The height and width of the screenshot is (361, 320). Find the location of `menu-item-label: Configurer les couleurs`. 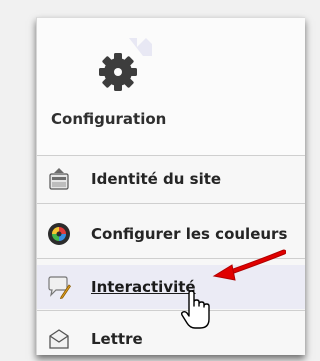

menu-item-label: Configurer les couleurs is located at coordinates (189, 234).